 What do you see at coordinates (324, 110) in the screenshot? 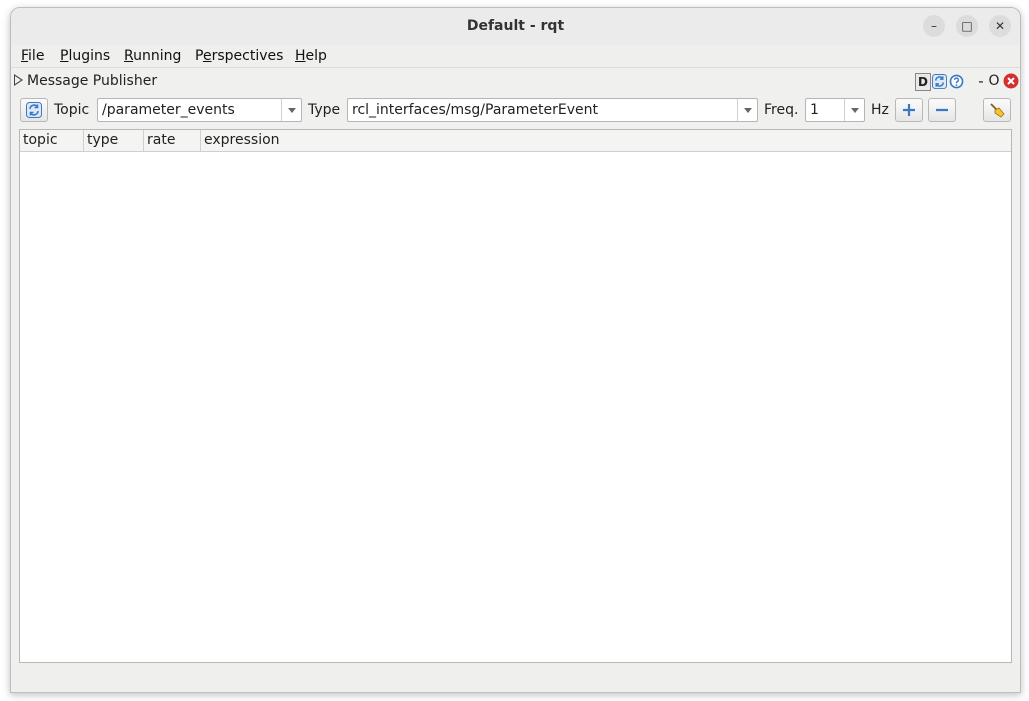
I see `type-label: Type` at bounding box center [324, 110].